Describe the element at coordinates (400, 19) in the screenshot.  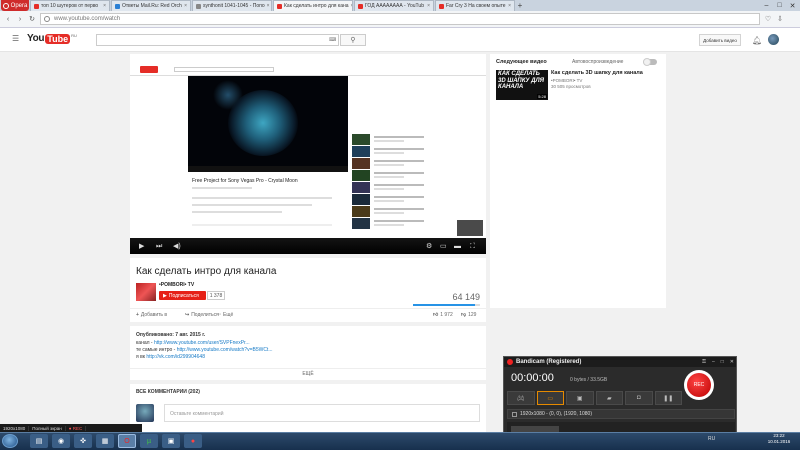
I see `url-input: www.youtube.com/watch` at that location.